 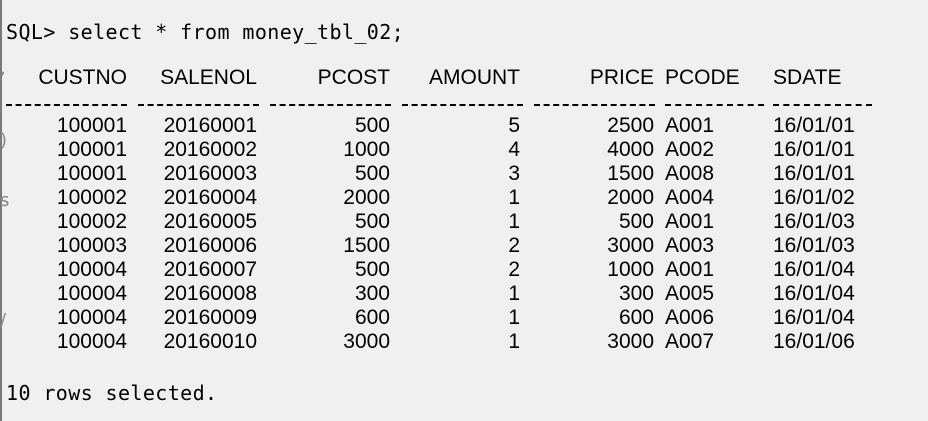 What do you see at coordinates (702, 77) in the screenshot?
I see `column-header-pcode: PCODE` at bounding box center [702, 77].